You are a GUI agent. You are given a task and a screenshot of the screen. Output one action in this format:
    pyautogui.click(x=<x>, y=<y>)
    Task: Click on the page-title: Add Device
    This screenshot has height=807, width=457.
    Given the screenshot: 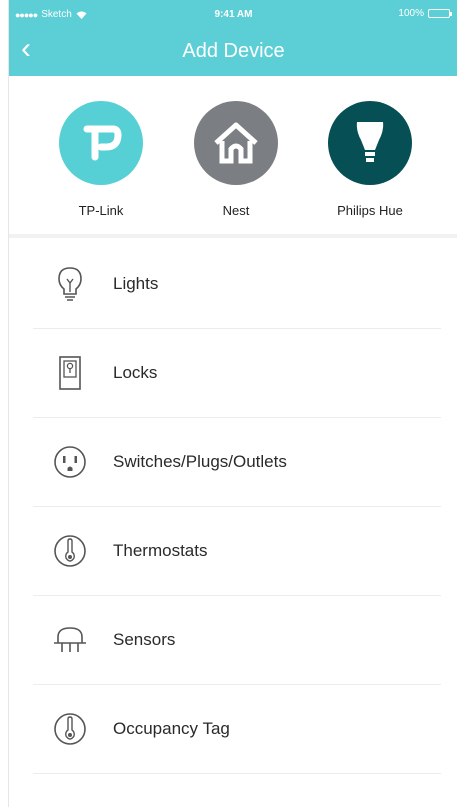 What is the action you would take?
    pyautogui.click(x=233, y=51)
    